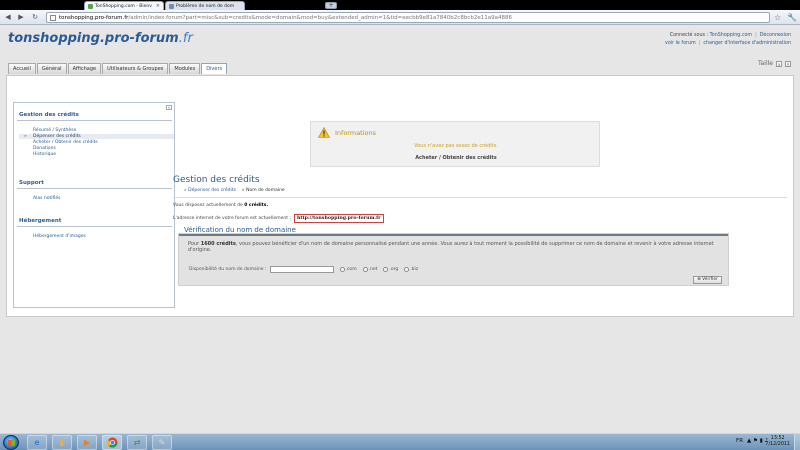  I want to click on browser-tab-problem: Problème de nom de dom, so click(205, 5).